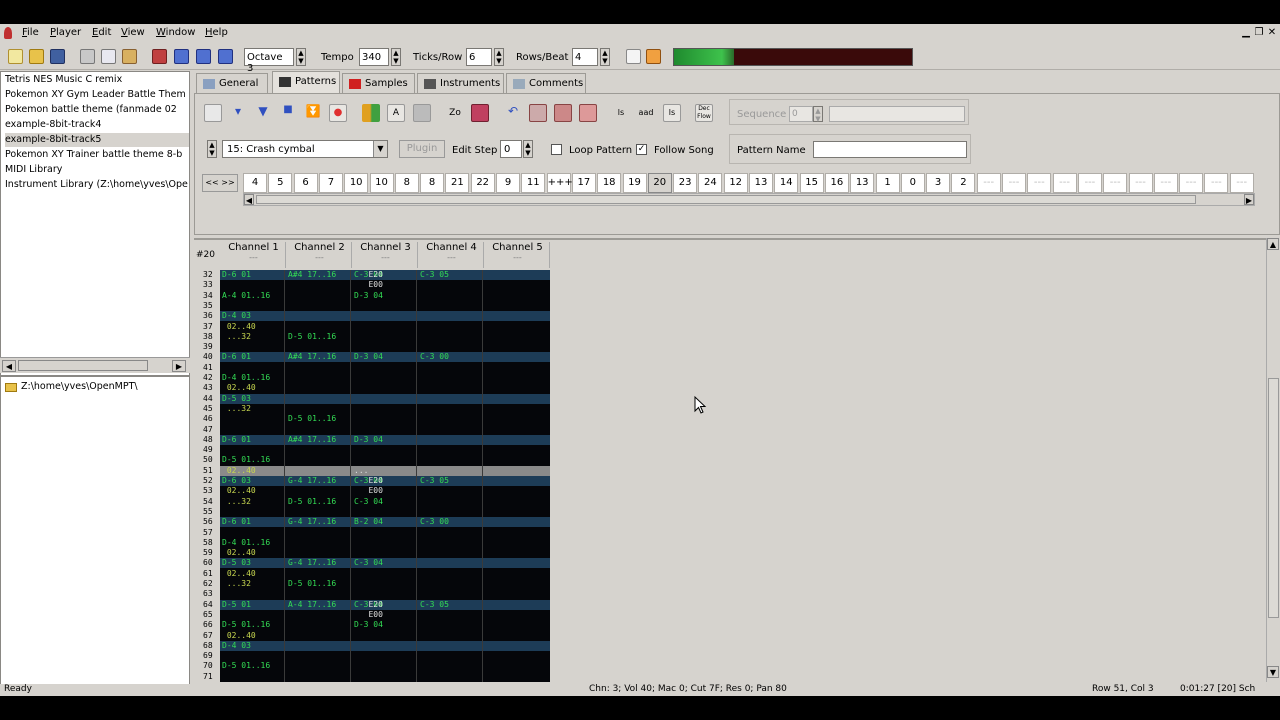 The image size is (1280, 720). Describe the element at coordinates (368, 563) in the screenshot. I see `pattern-cell: C-3 04` at that location.